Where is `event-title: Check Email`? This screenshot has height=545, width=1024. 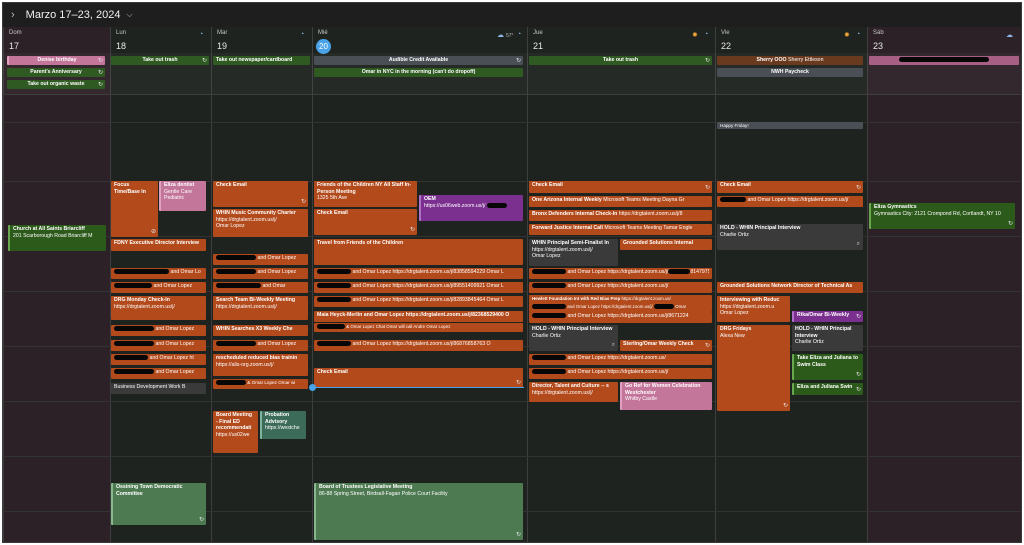 event-title: Check Email is located at coordinates (735, 185).